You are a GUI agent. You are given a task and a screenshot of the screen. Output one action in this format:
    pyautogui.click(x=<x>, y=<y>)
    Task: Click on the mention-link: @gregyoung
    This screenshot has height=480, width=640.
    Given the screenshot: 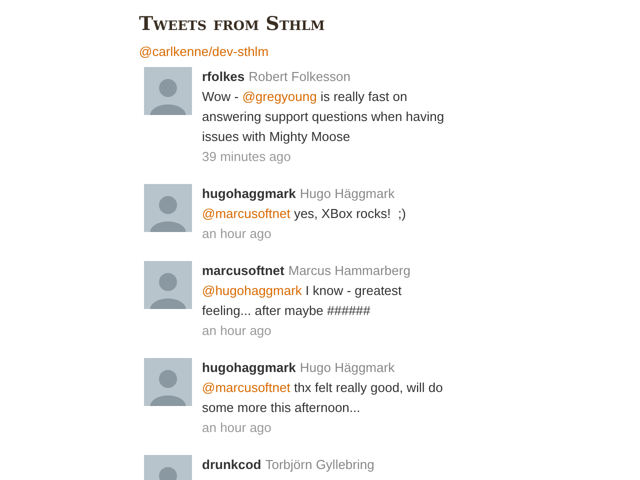 What is the action you would take?
    pyautogui.click(x=279, y=96)
    